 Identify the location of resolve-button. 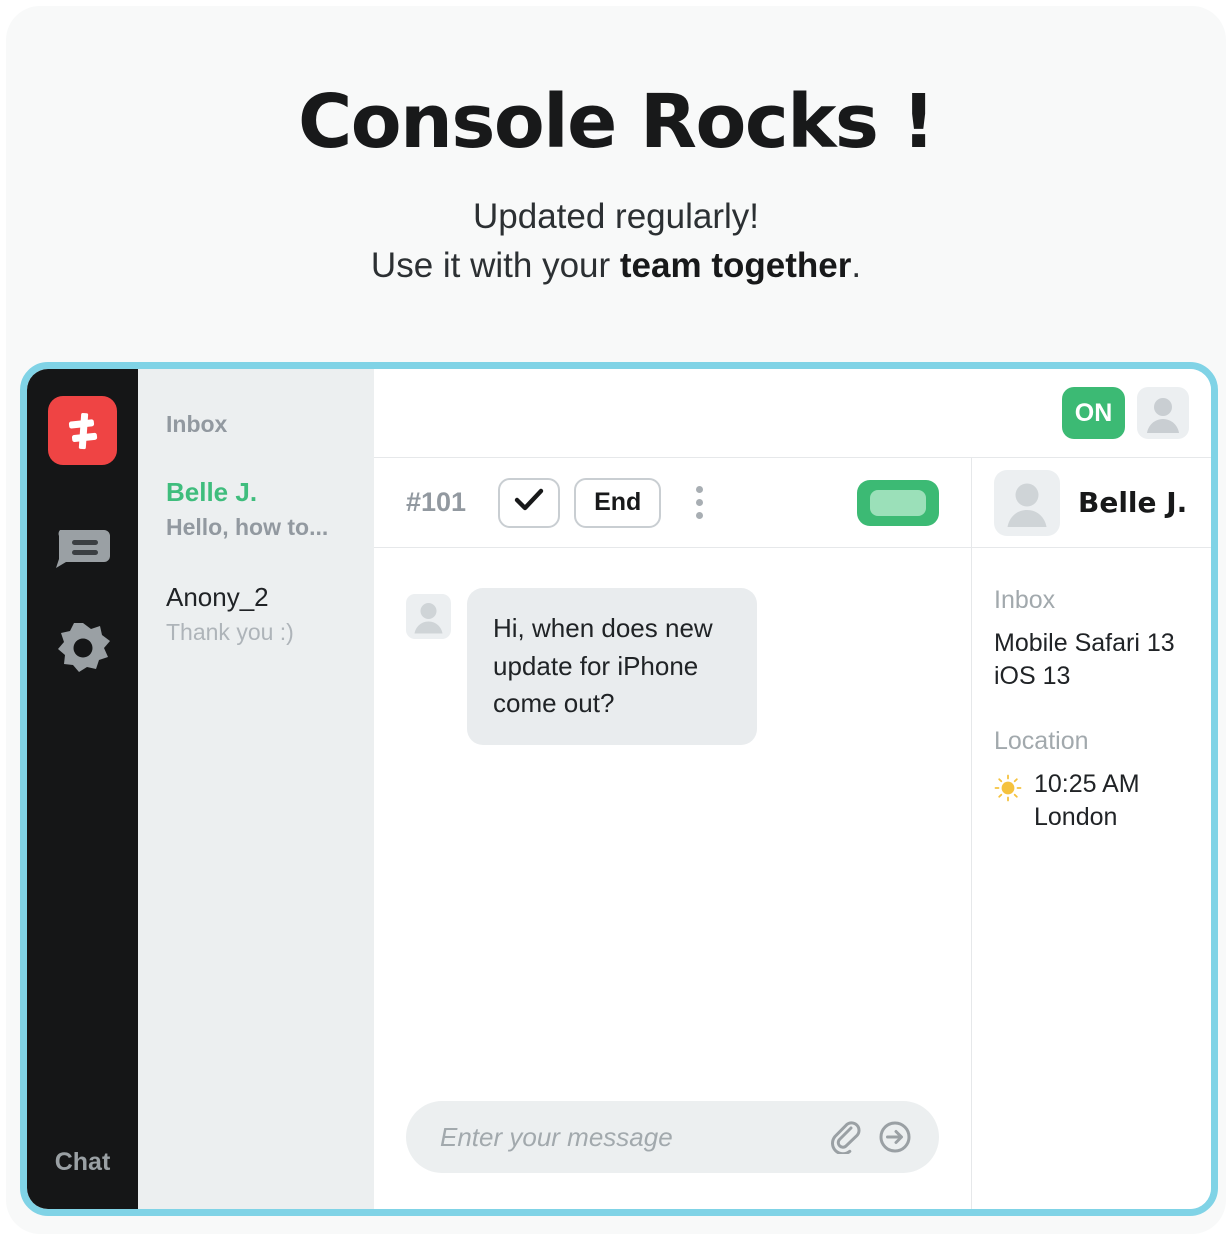
(529, 502).